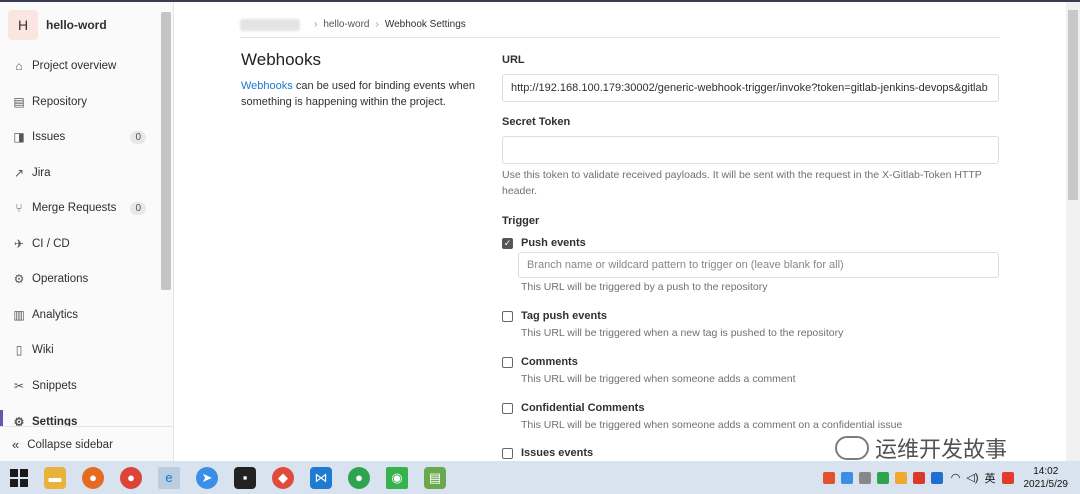 The width and height of the screenshot is (1080, 494). Describe the element at coordinates (19, 350) in the screenshot. I see `book-icon: ▯` at that location.